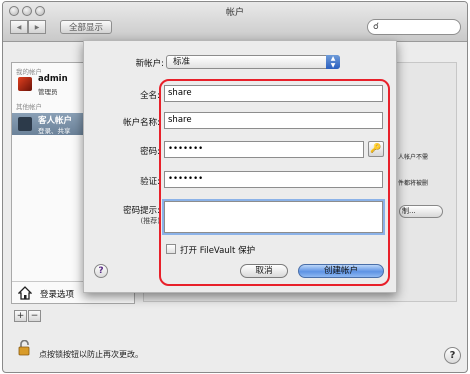 Image resolution: width=470 pixels, height=374 pixels. Describe the element at coordinates (273, 217) in the screenshot. I see `password-hint-field` at that location.